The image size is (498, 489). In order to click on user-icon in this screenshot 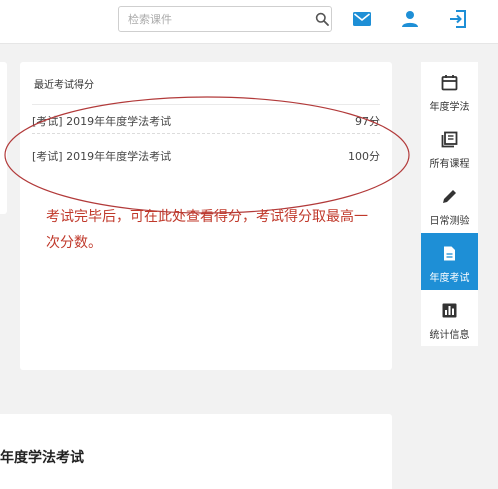, I will do `click(410, 19)`.